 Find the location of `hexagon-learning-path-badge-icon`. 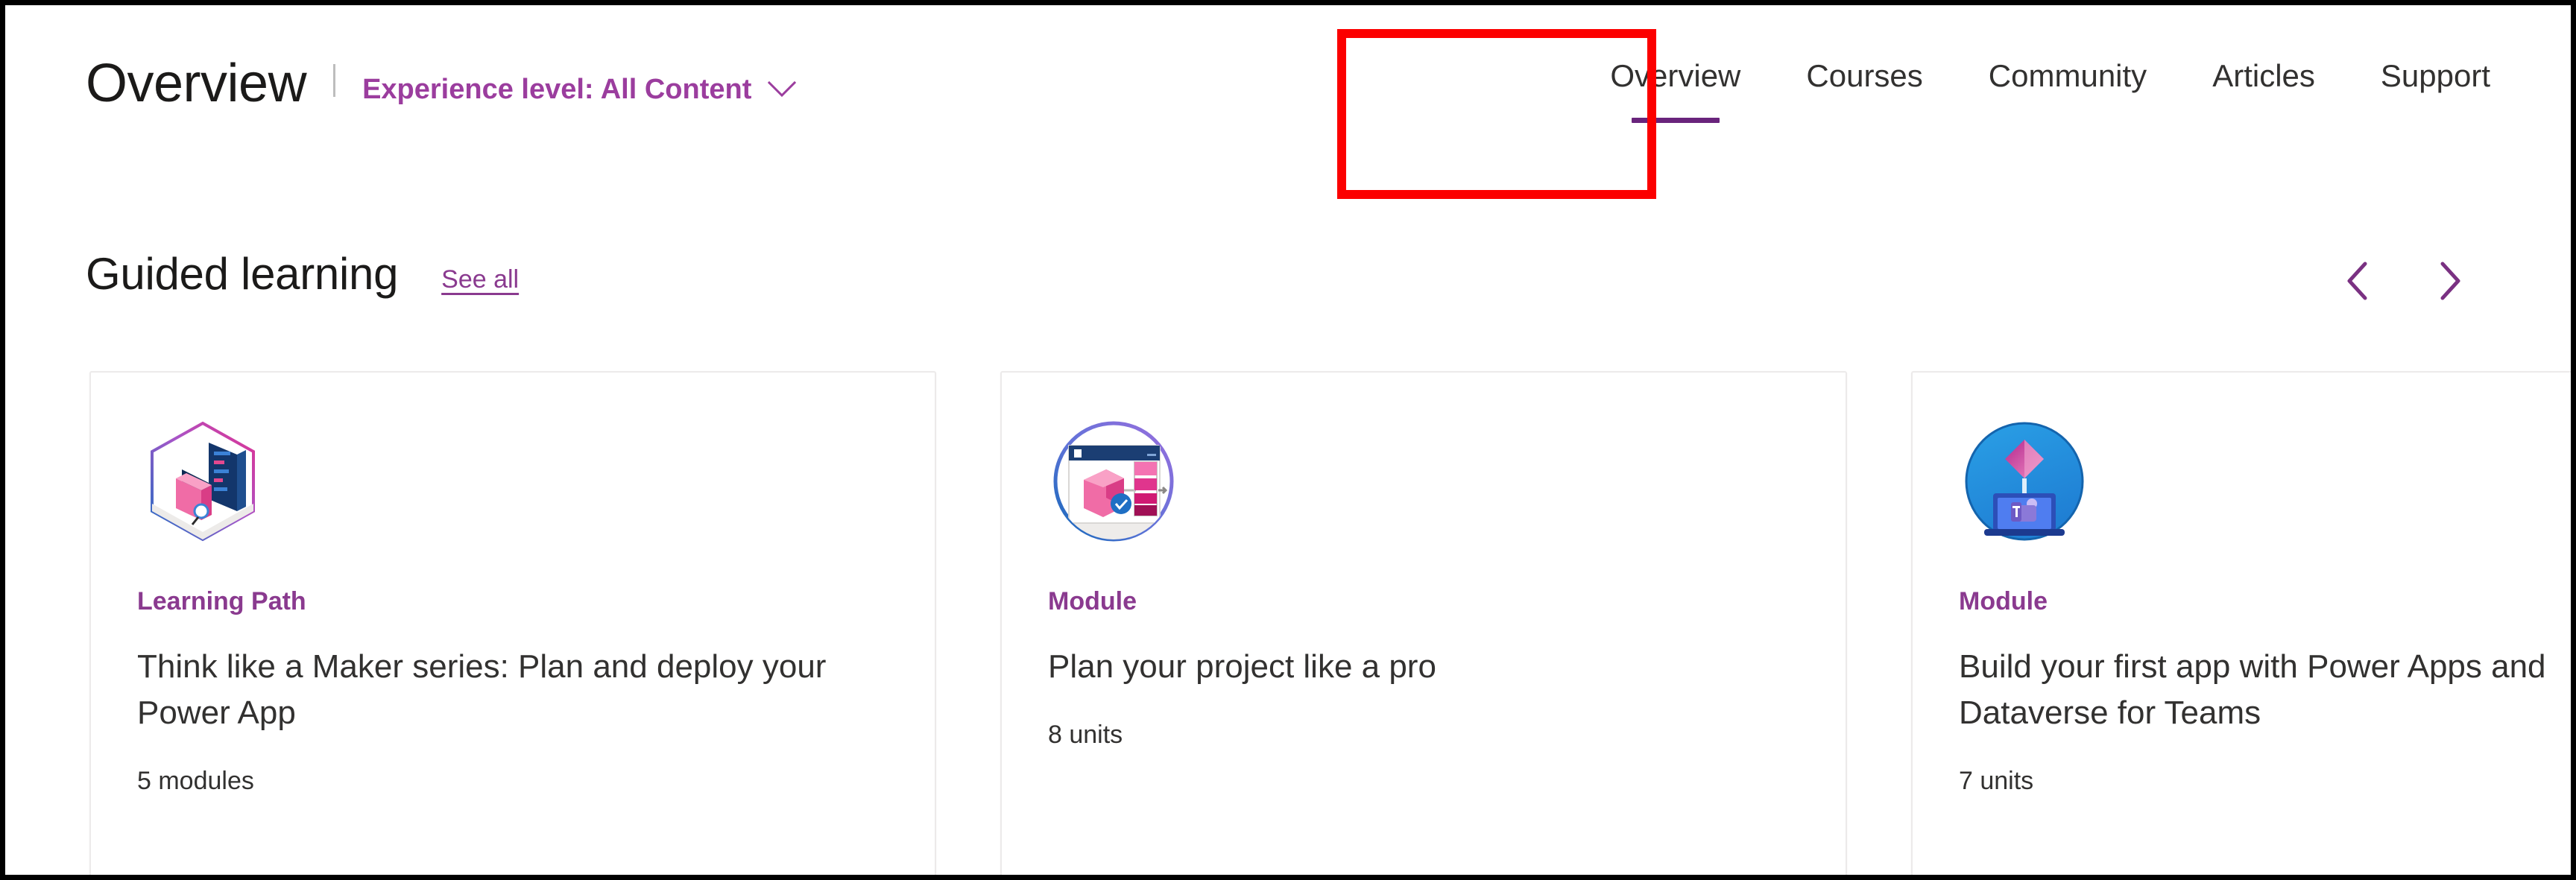

hexagon-learning-path-badge-icon is located at coordinates (202, 481).